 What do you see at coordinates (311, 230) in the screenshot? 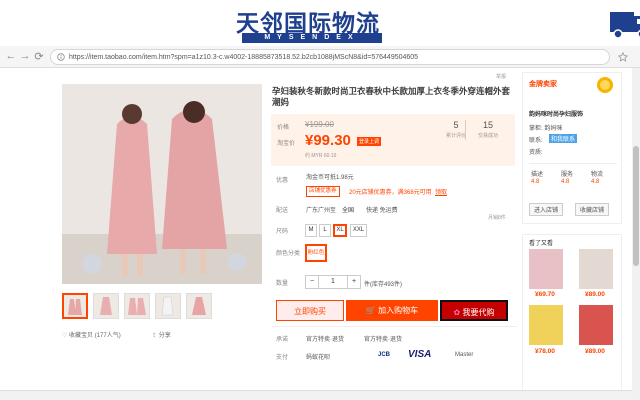
I see `size-option-m: M` at bounding box center [311, 230].